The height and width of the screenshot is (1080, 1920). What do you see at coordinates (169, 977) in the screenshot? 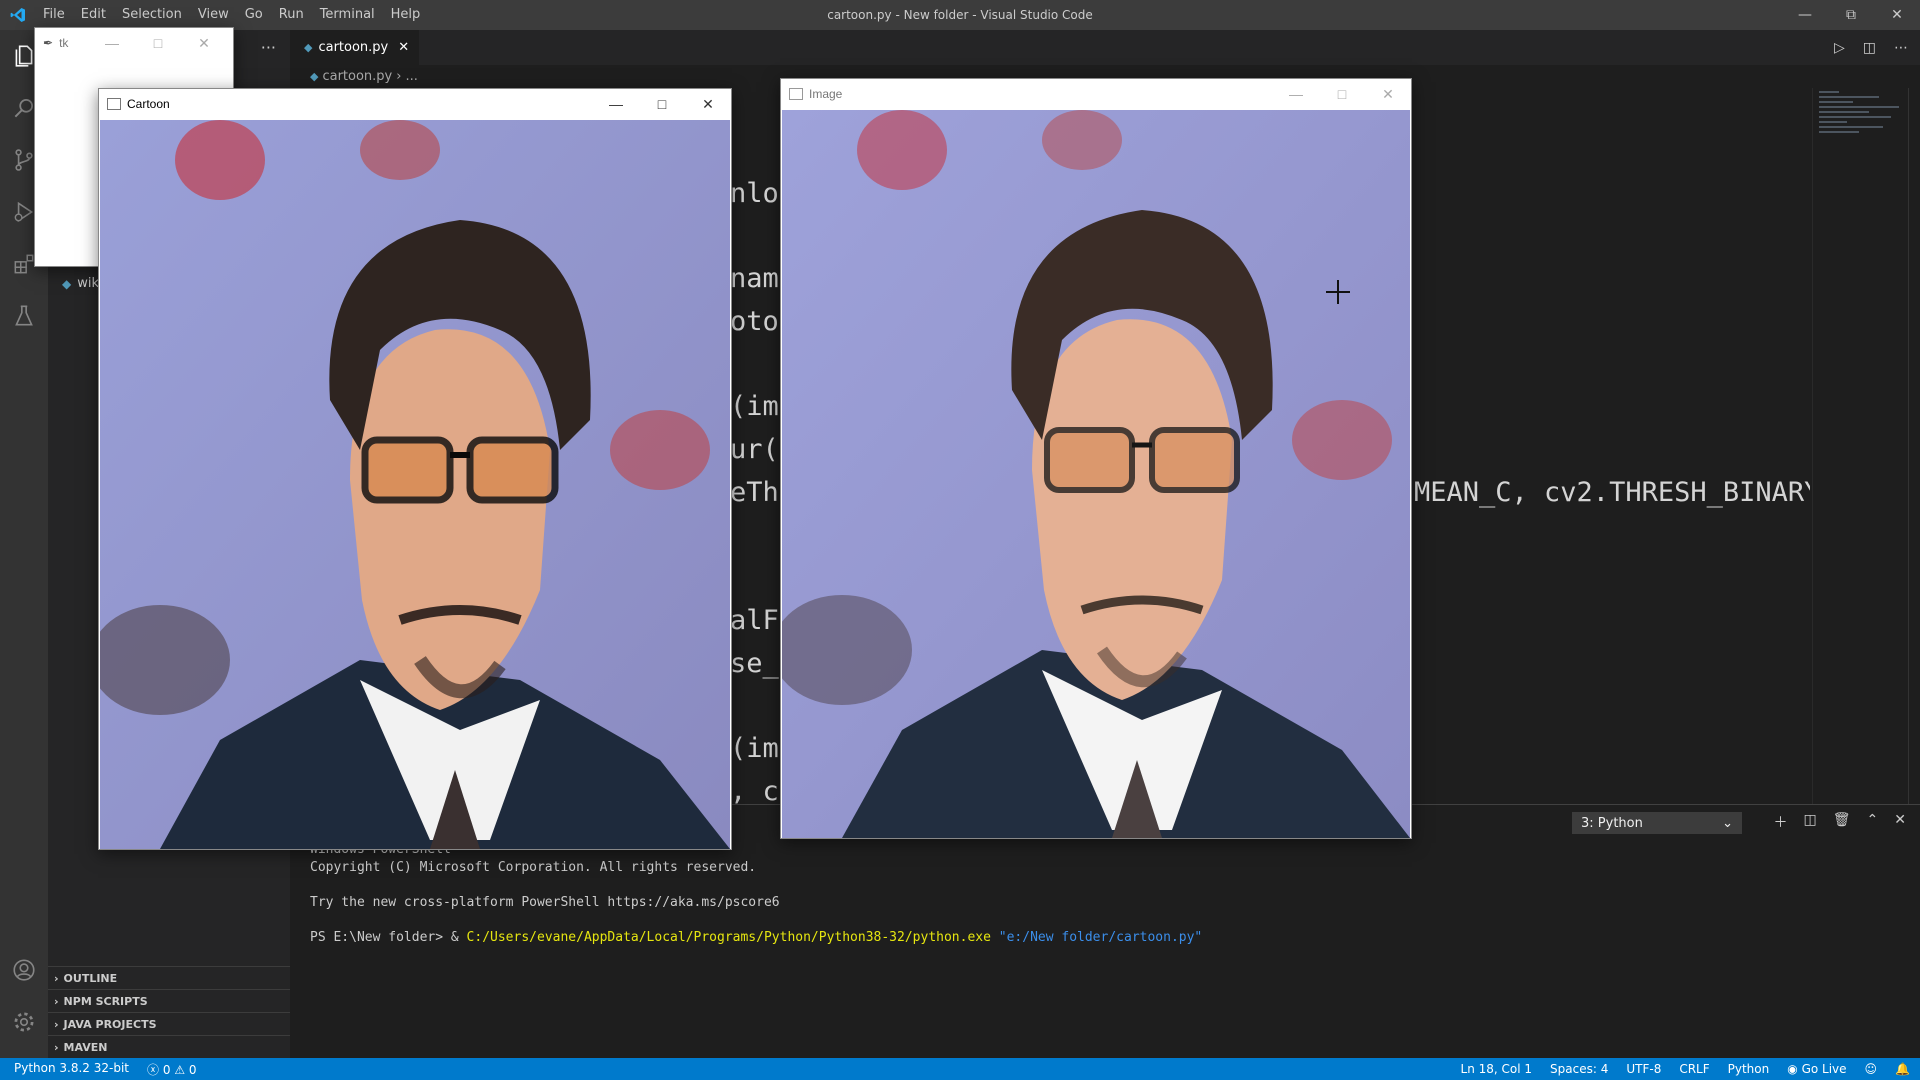
I see `section-outline: › OUTLINE` at bounding box center [169, 977].